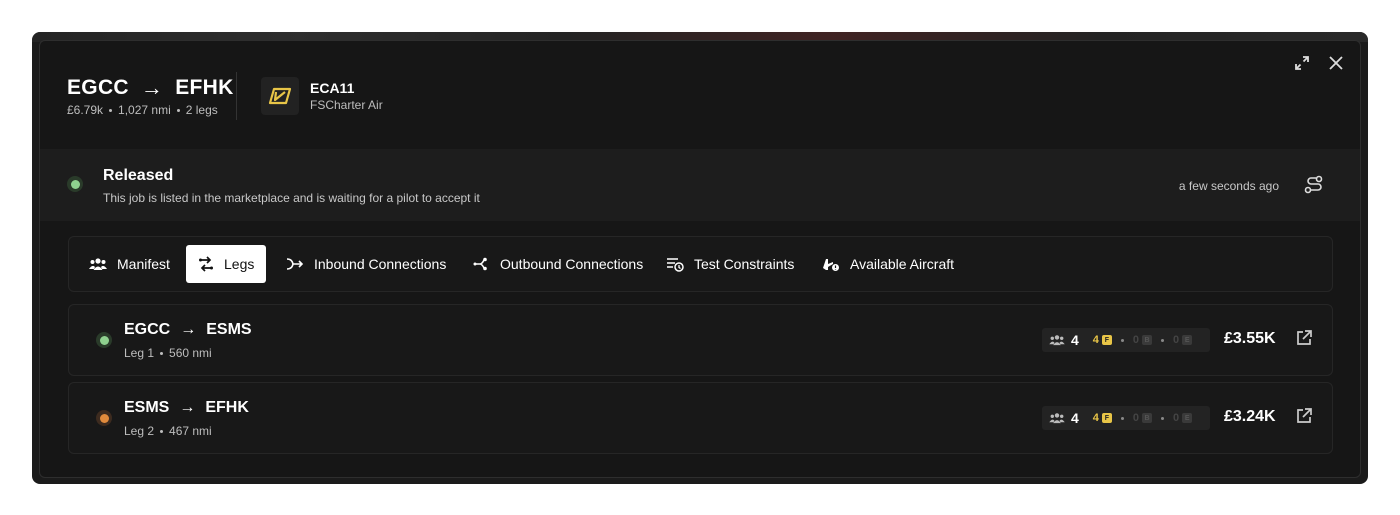 This screenshot has width=1400, height=515. What do you see at coordinates (204, 87) in the screenshot?
I see `job-destination: EFHK` at bounding box center [204, 87].